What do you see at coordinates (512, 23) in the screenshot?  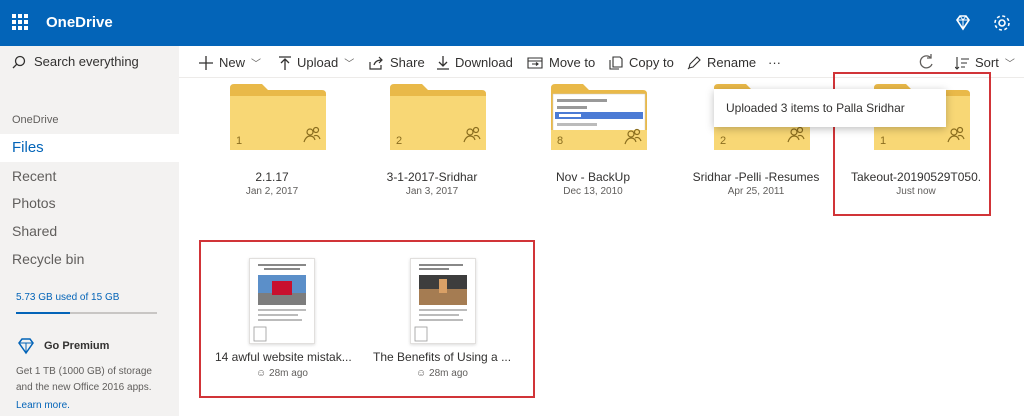 I see `top-bar: OneDrive` at bounding box center [512, 23].